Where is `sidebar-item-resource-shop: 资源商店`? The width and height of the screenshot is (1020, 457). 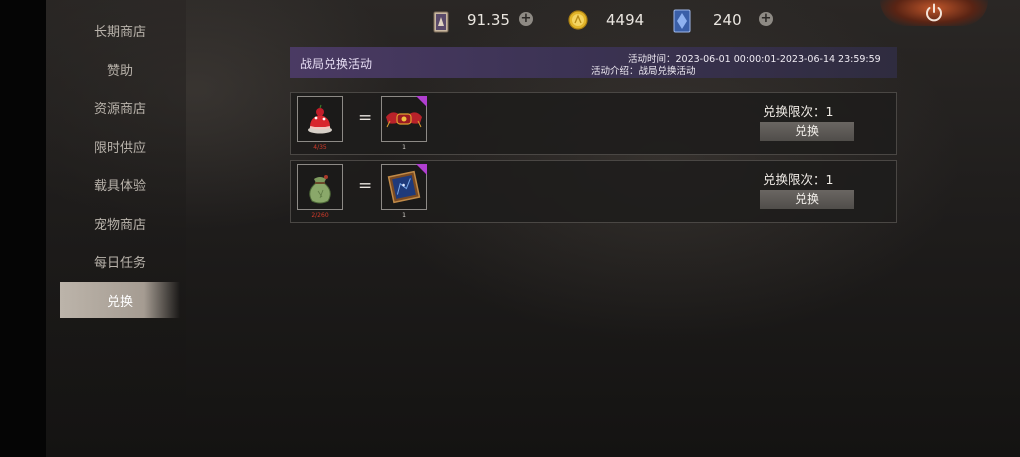
sidebar-item-resource-shop: 资源商店 is located at coordinates (120, 107).